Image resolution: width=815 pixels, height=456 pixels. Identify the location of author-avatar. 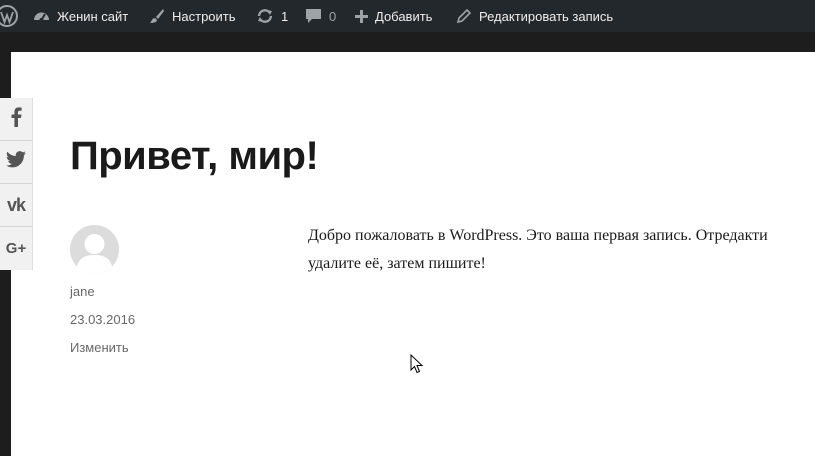
(94, 249).